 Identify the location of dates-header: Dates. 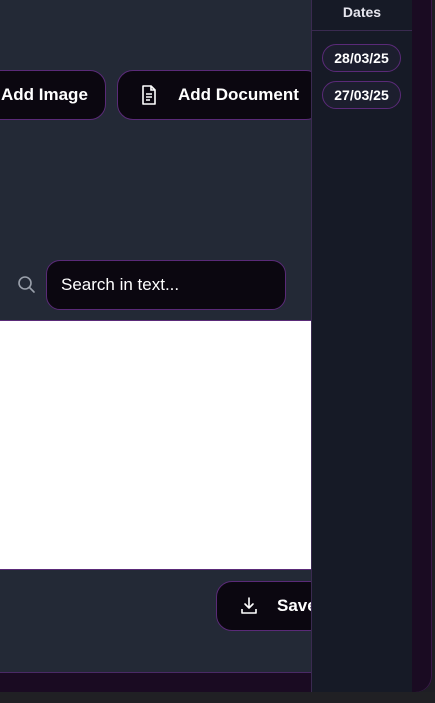
(362, 15).